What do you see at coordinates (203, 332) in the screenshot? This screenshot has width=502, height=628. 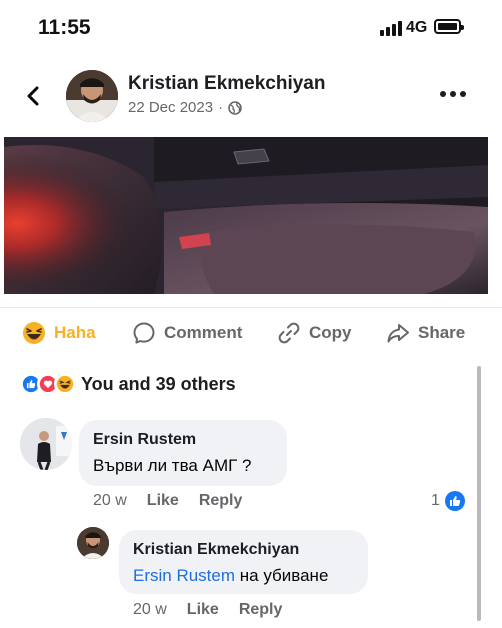 I see `comment-label: Comment` at bounding box center [203, 332].